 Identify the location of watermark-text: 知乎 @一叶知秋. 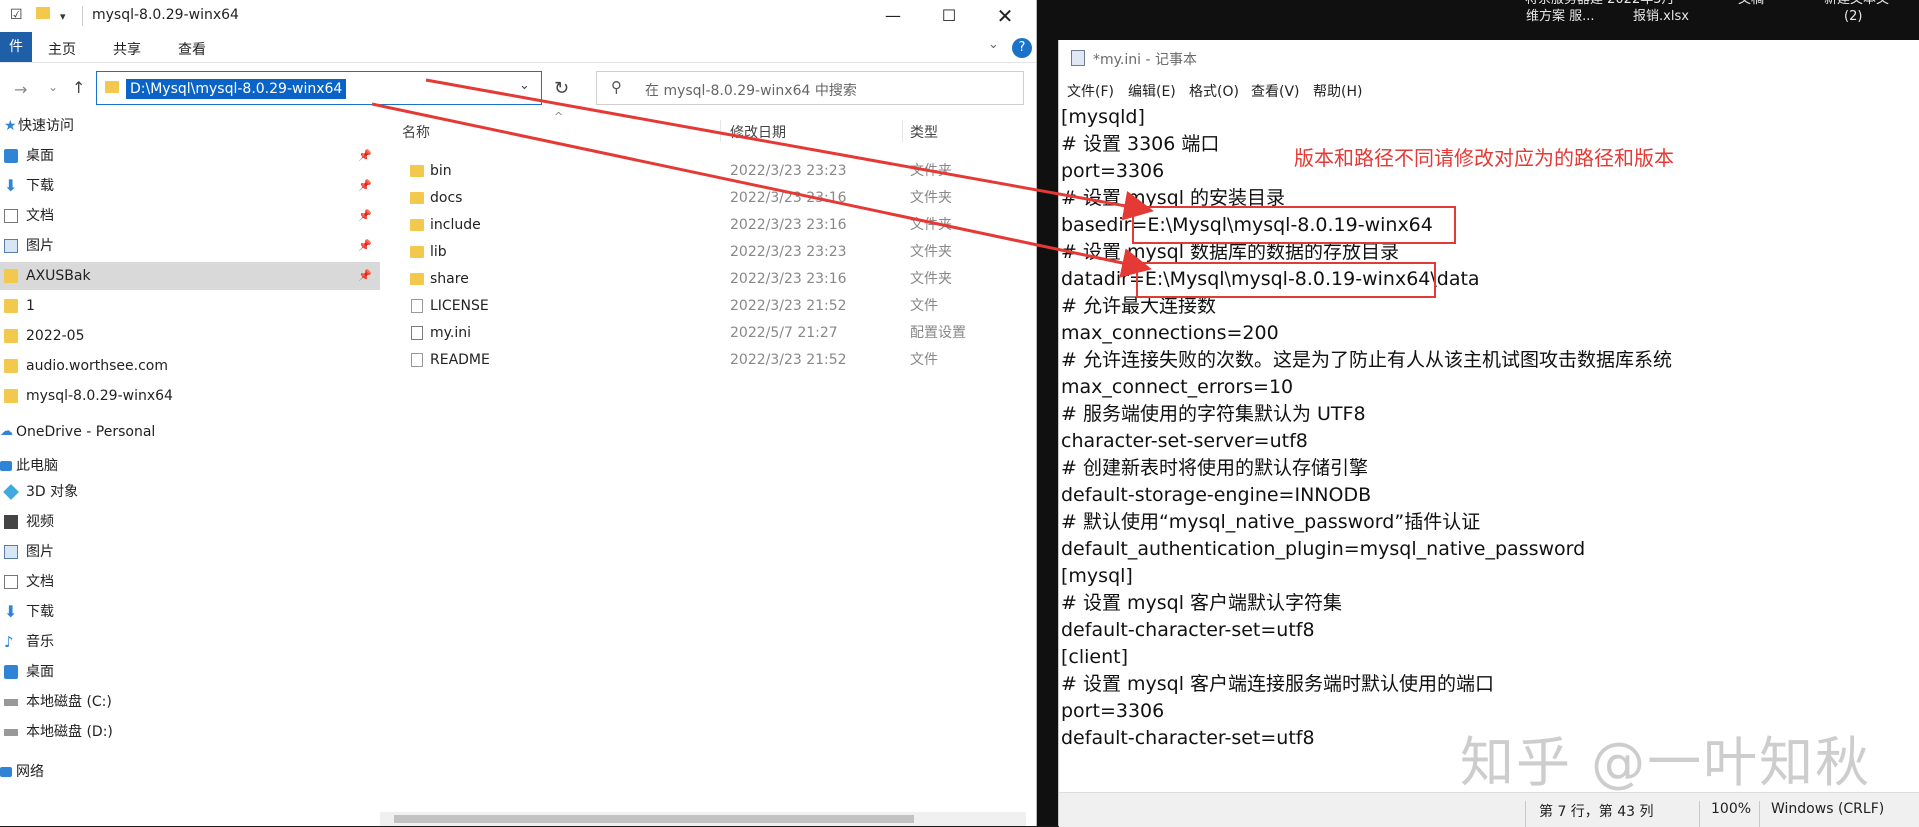
(1666, 762).